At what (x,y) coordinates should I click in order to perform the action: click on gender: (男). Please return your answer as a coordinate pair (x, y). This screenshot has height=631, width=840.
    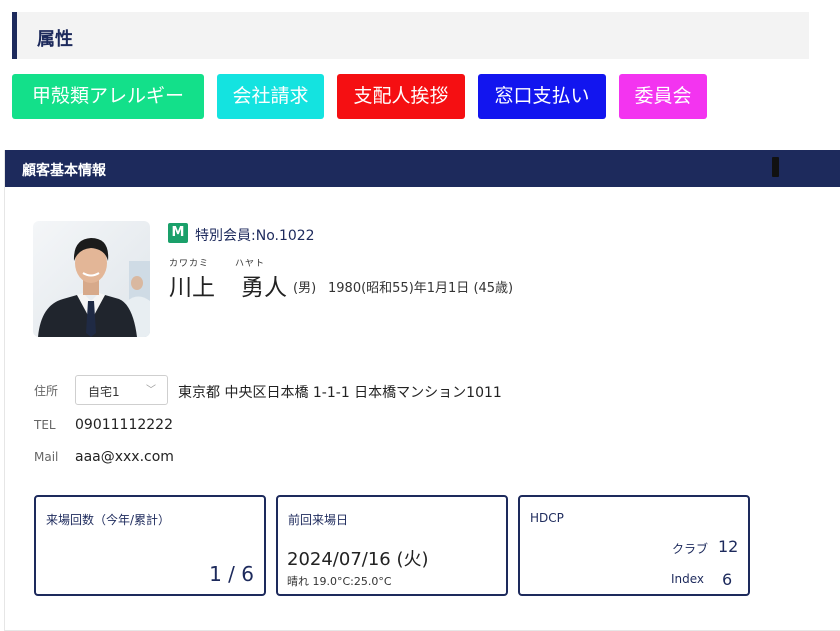
    Looking at the image, I should click on (305, 288).